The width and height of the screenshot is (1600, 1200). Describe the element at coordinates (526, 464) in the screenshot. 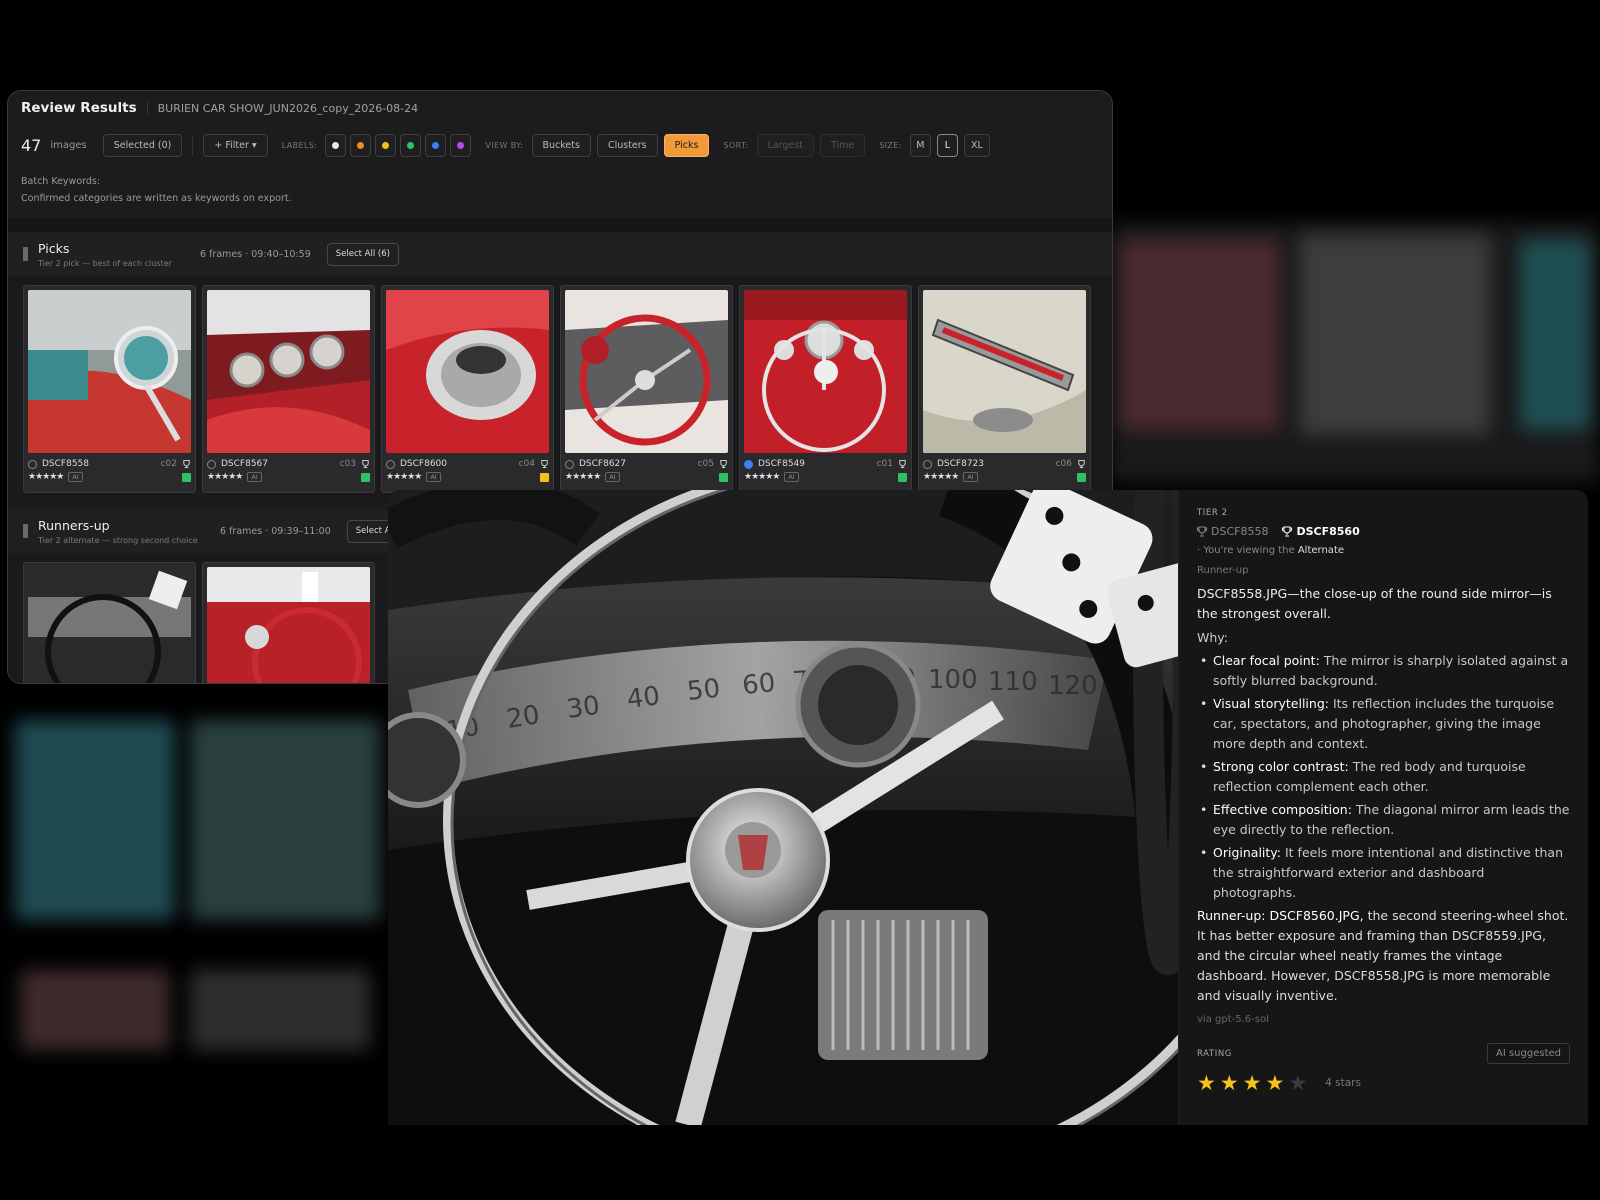

I see `cluster-id: c04` at that location.